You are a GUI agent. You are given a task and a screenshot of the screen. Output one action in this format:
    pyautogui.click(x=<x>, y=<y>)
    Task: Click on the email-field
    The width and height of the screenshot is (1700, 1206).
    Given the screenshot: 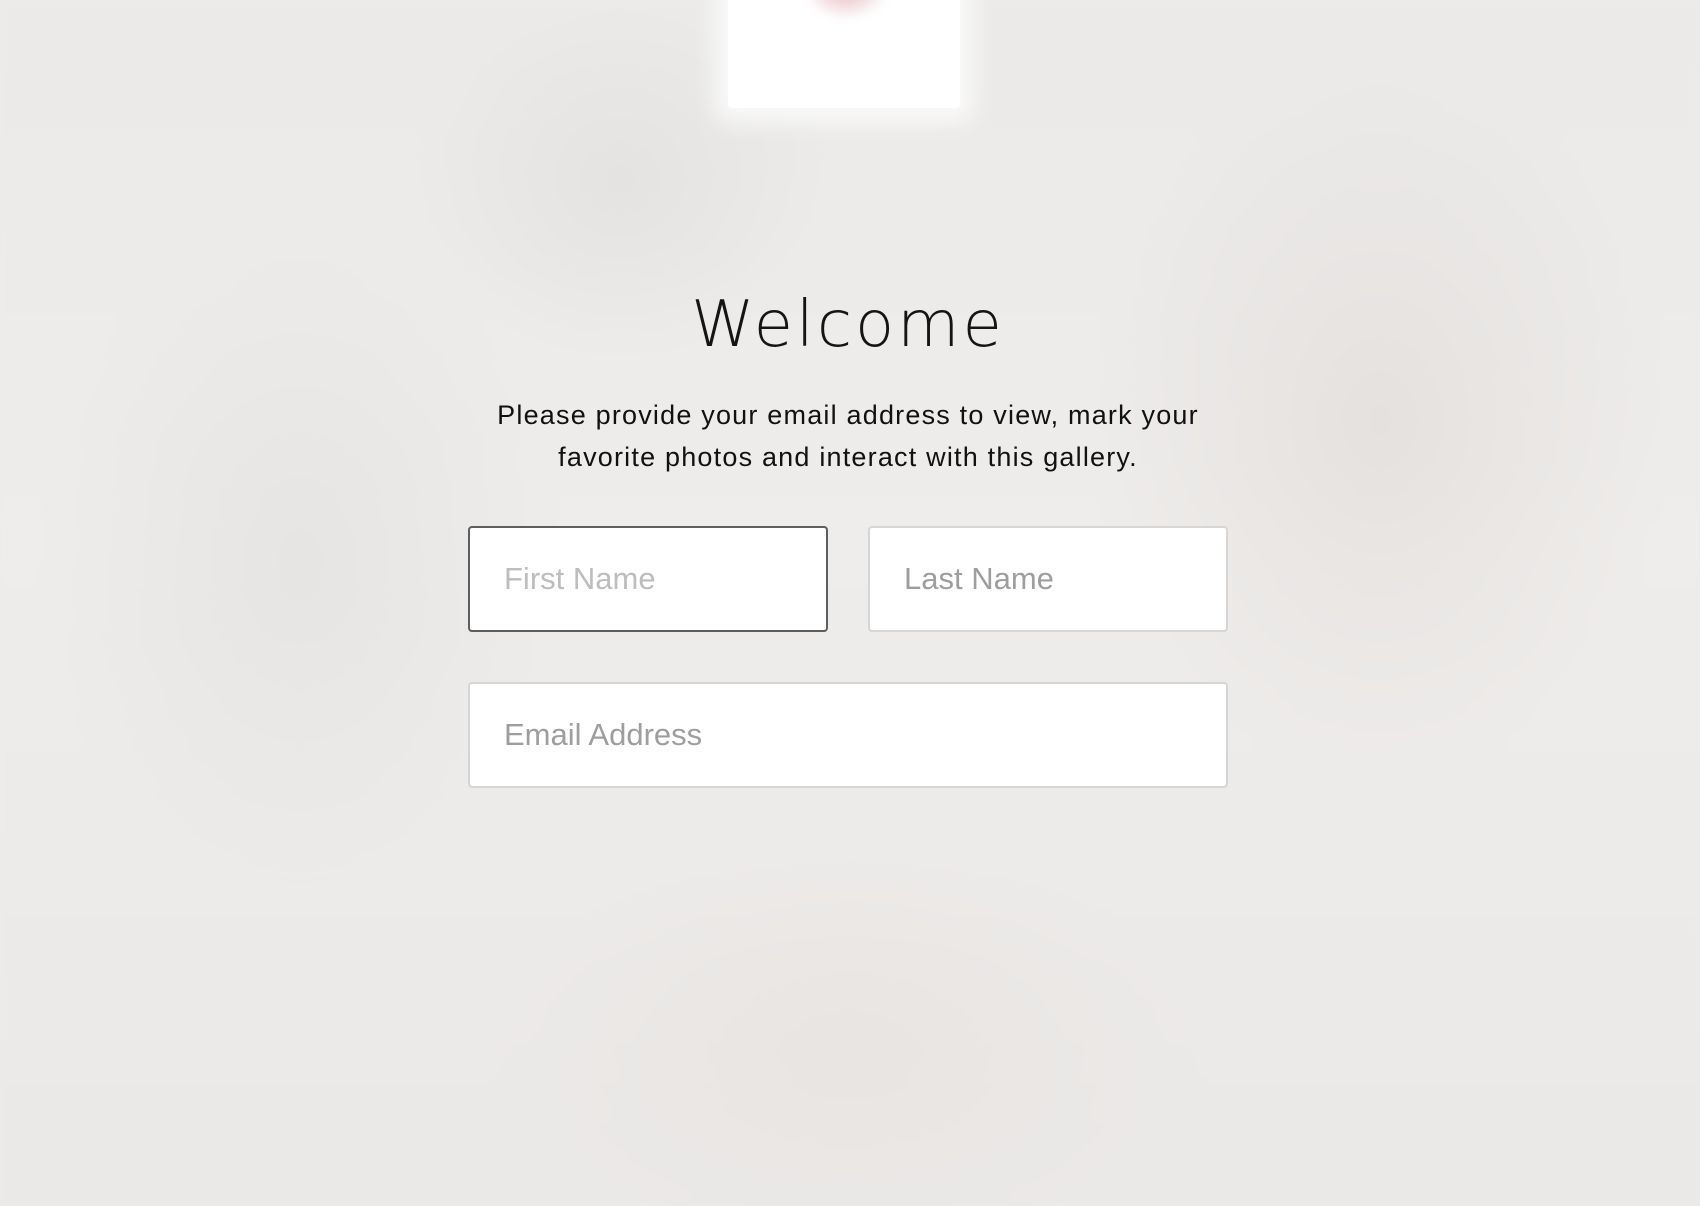 What is the action you would take?
    pyautogui.click(x=848, y=735)
    